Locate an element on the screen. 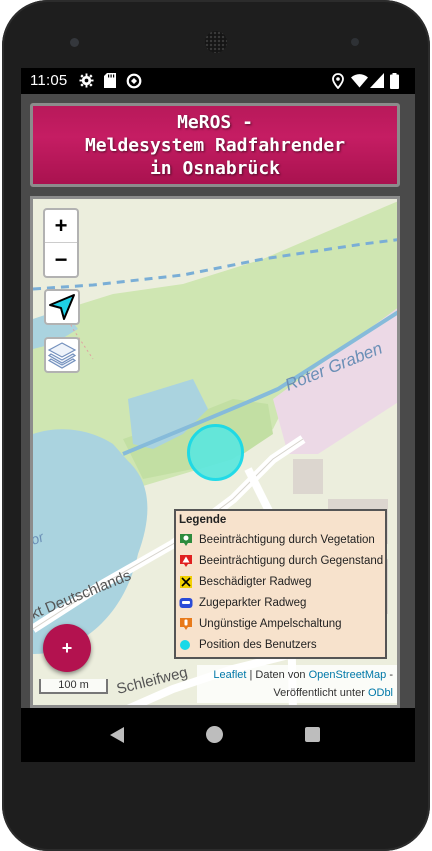  earpiece-speaker is located at coordinates (216, 42).